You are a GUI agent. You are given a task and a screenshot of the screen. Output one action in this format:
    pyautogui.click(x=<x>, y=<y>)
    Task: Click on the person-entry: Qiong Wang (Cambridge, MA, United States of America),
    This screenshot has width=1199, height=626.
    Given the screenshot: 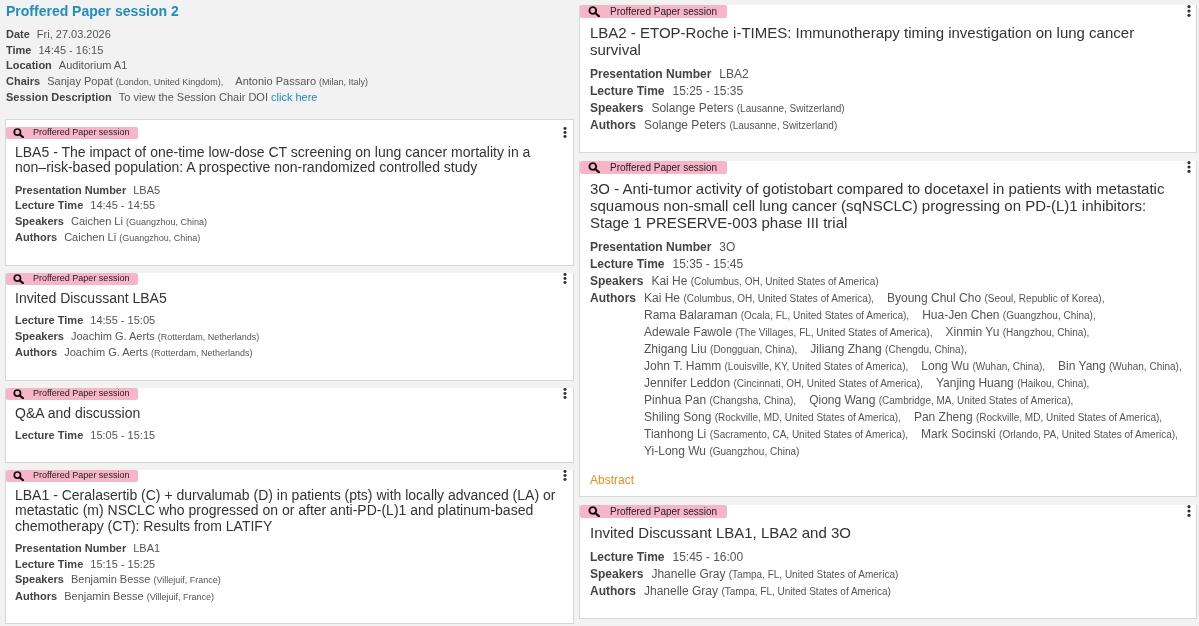 What is the action you would take?
    pyautogui.click(x=941, y=400)
    